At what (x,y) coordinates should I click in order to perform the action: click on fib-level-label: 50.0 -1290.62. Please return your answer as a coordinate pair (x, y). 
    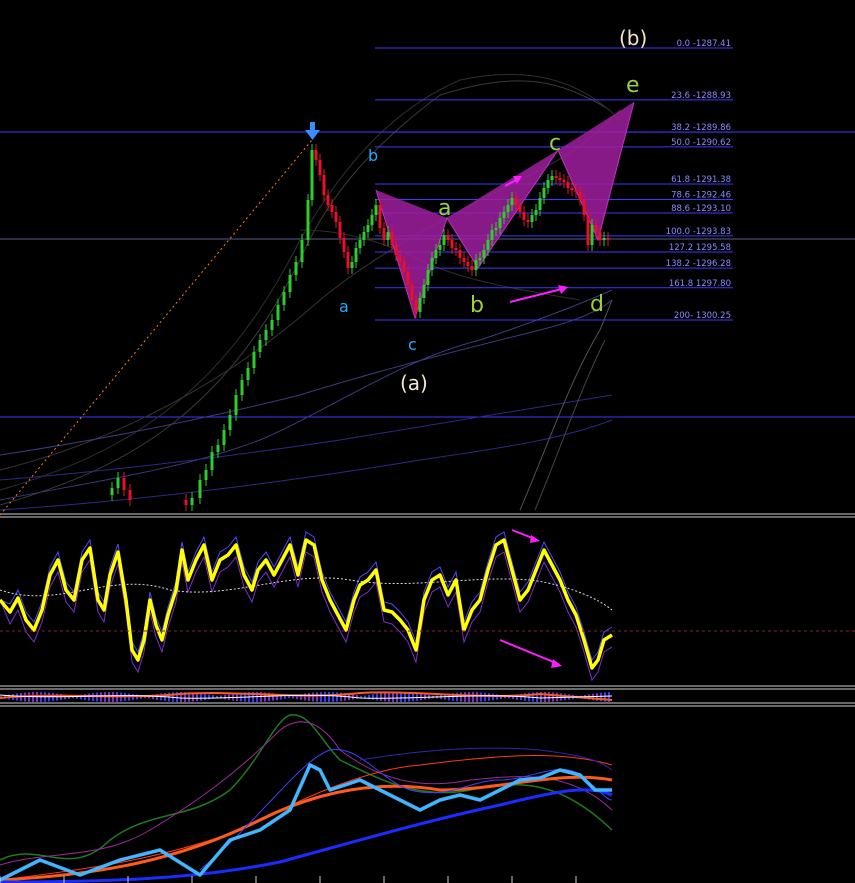
    Looking at the image, I should click on (701, 143).